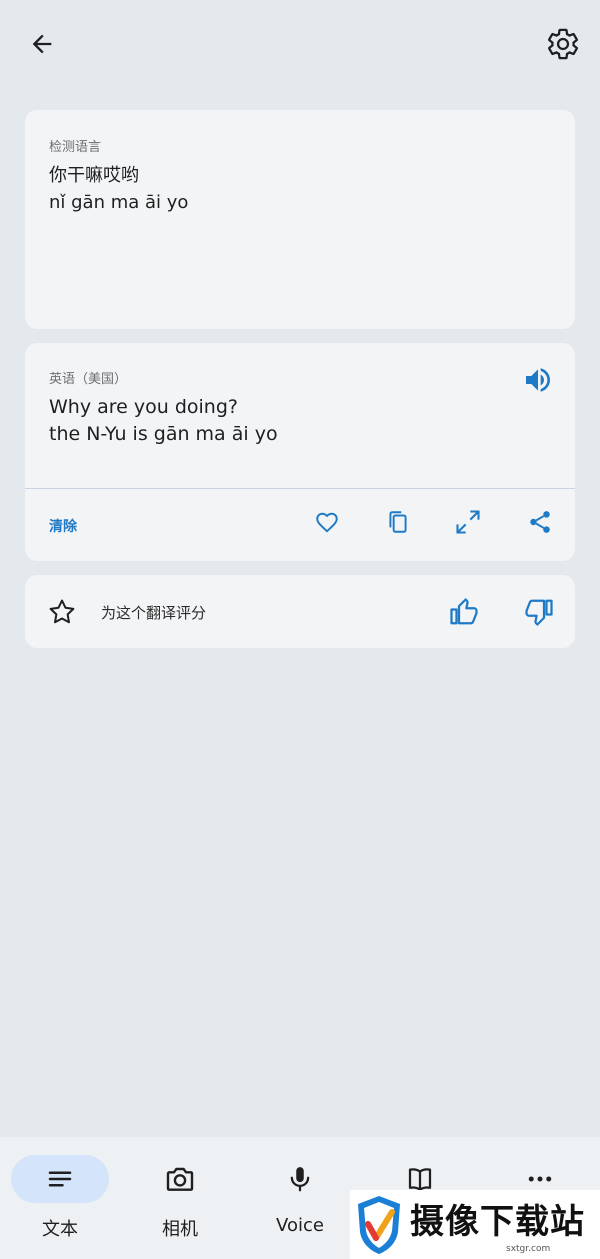 Image resolution: width=600 pixels, height=1259 pixels. I want to click on thumbs-down-button, so click(539, 612).